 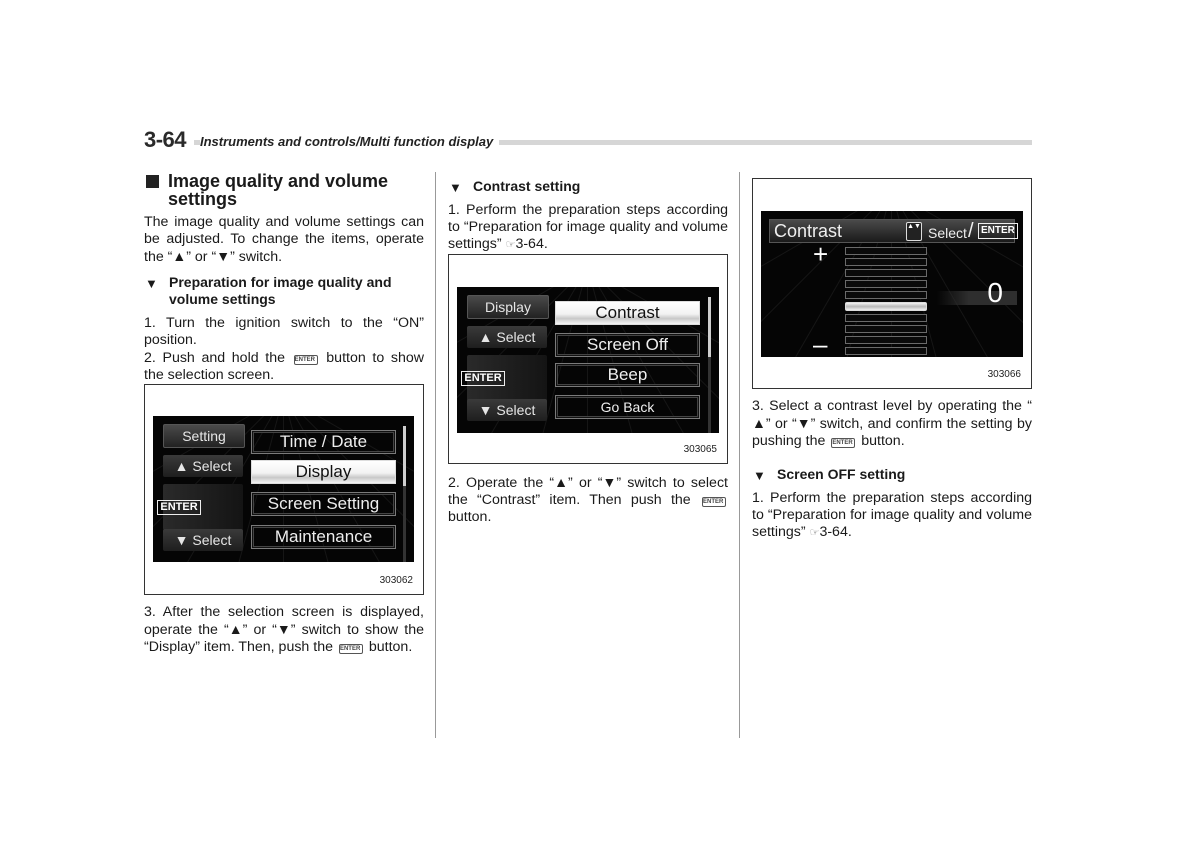 I want to click on minus-icon: –, so click(x=820, y=343).